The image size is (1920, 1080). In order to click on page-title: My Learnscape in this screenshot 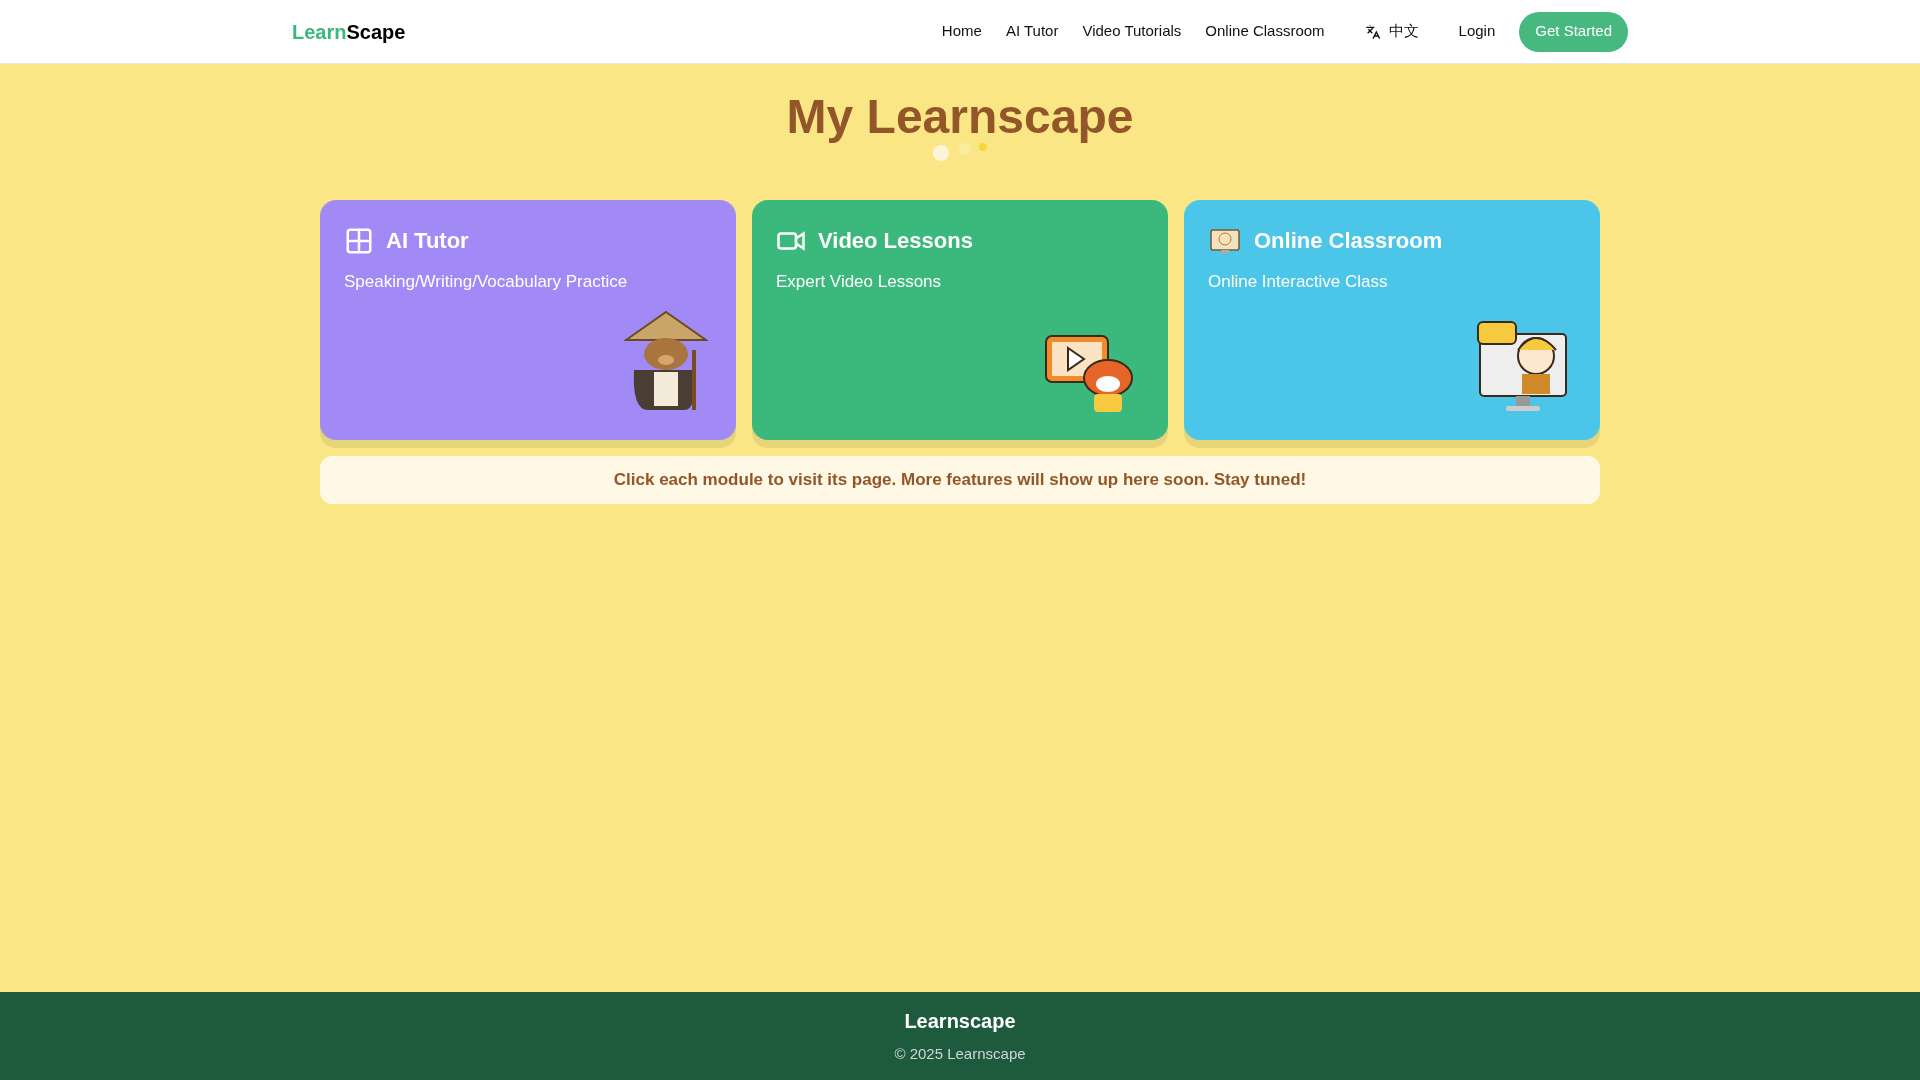, I will do `click(960, 117)`.